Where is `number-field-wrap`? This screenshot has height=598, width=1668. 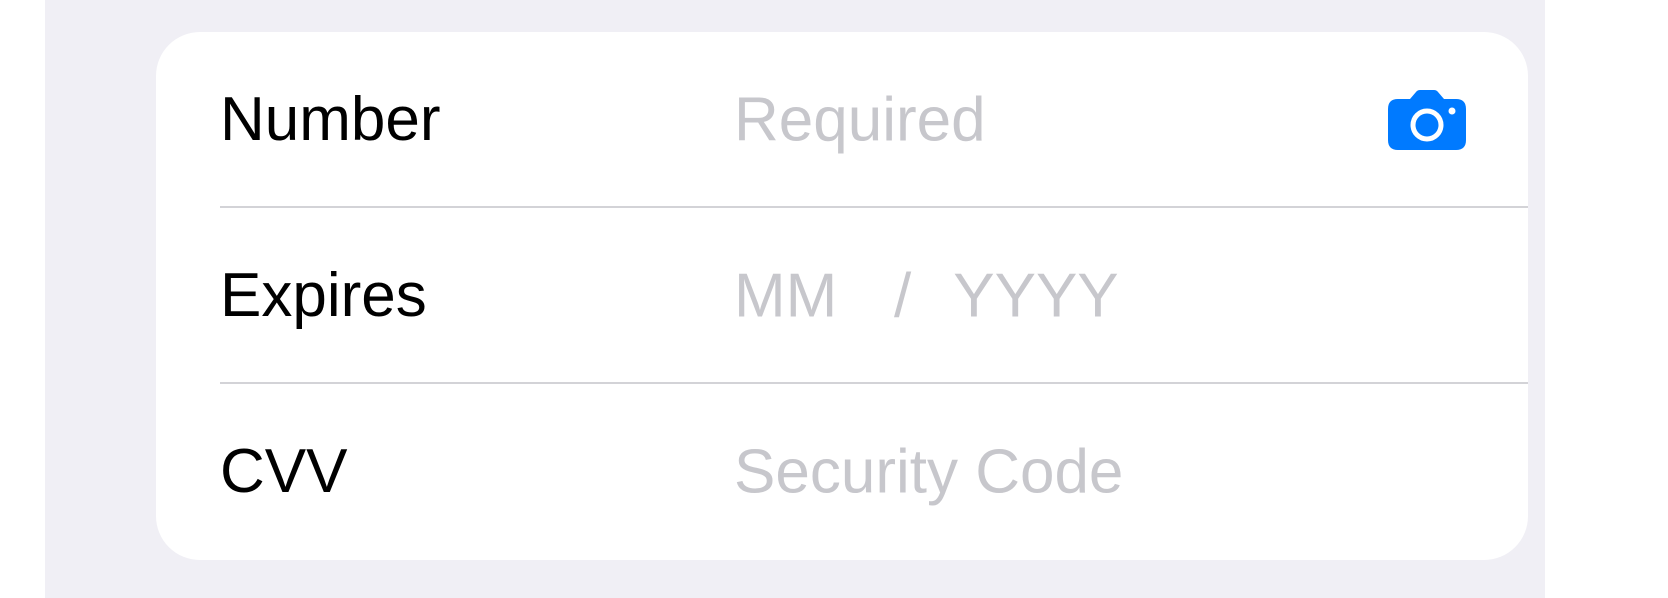 number-field-wrap is located at coordinates (1034, 120).